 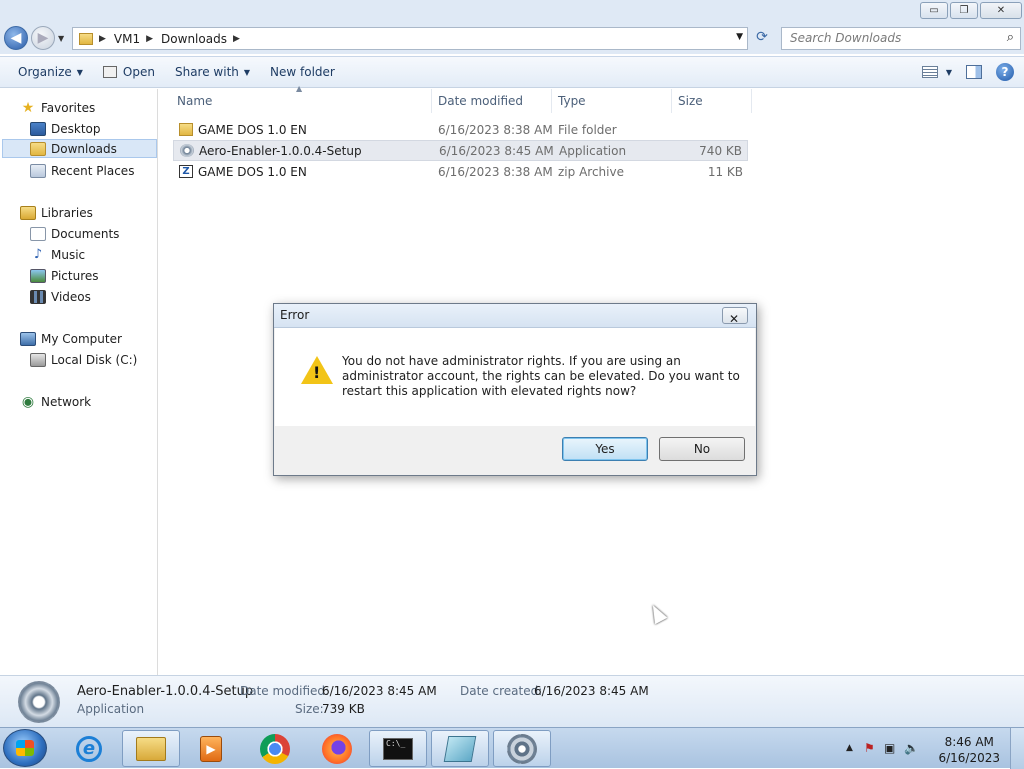 What do you see at coordinates (295, 315) in the screenshot?
I see `dialog-title: Error` at bounding box center [295, 315].